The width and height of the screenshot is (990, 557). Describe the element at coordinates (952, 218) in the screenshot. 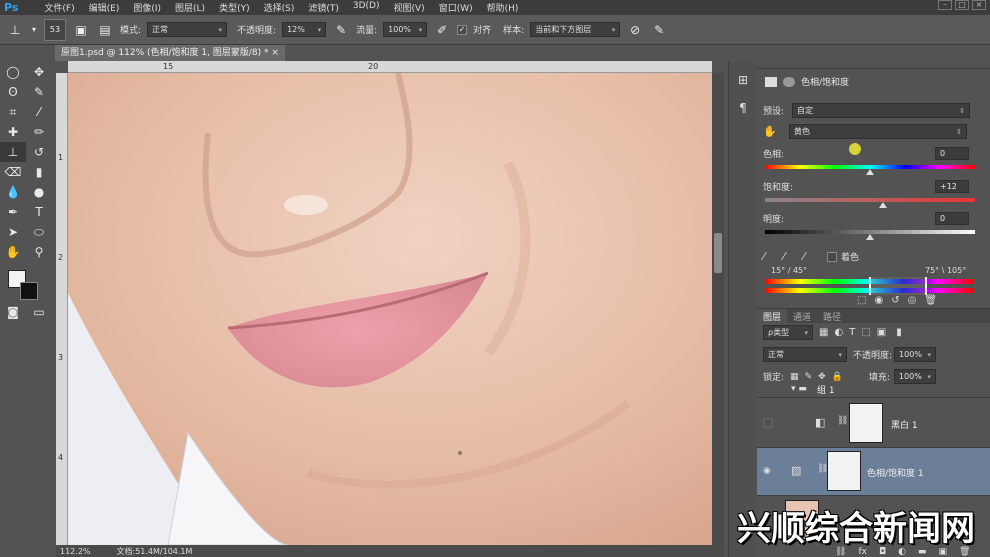

I see `lightness-value-field: 0` at that location.